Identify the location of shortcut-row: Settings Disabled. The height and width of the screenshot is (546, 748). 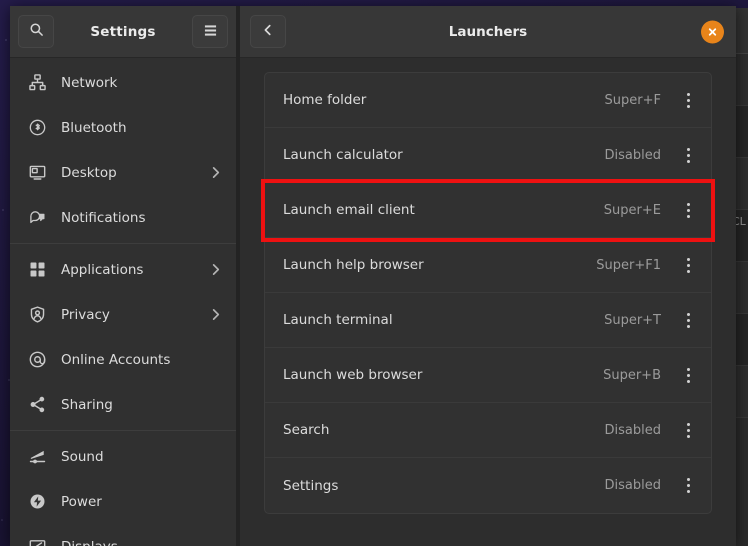
(488, 485).